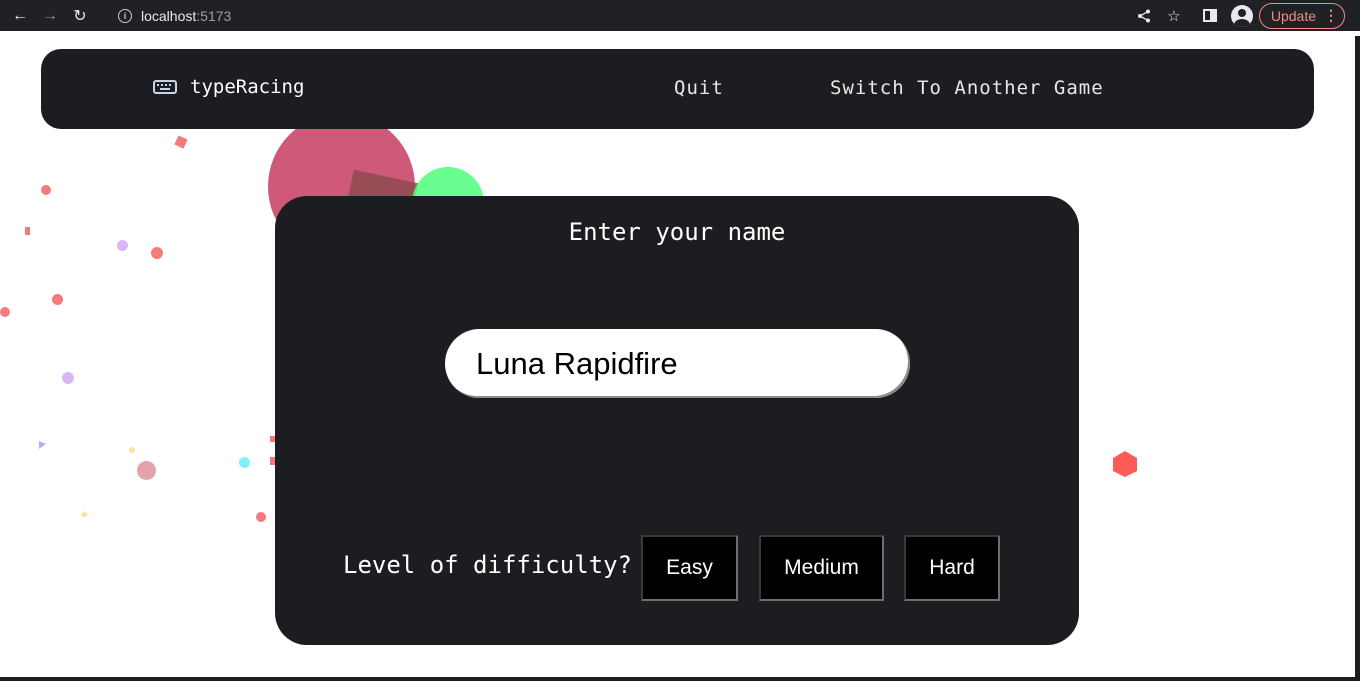 The height and width of the screenshot is (681, 1360). What do you see at coordinates (247, 87) in the screenshot?
I see `brand-name: typeRacing` at bounding box center [247, 87].